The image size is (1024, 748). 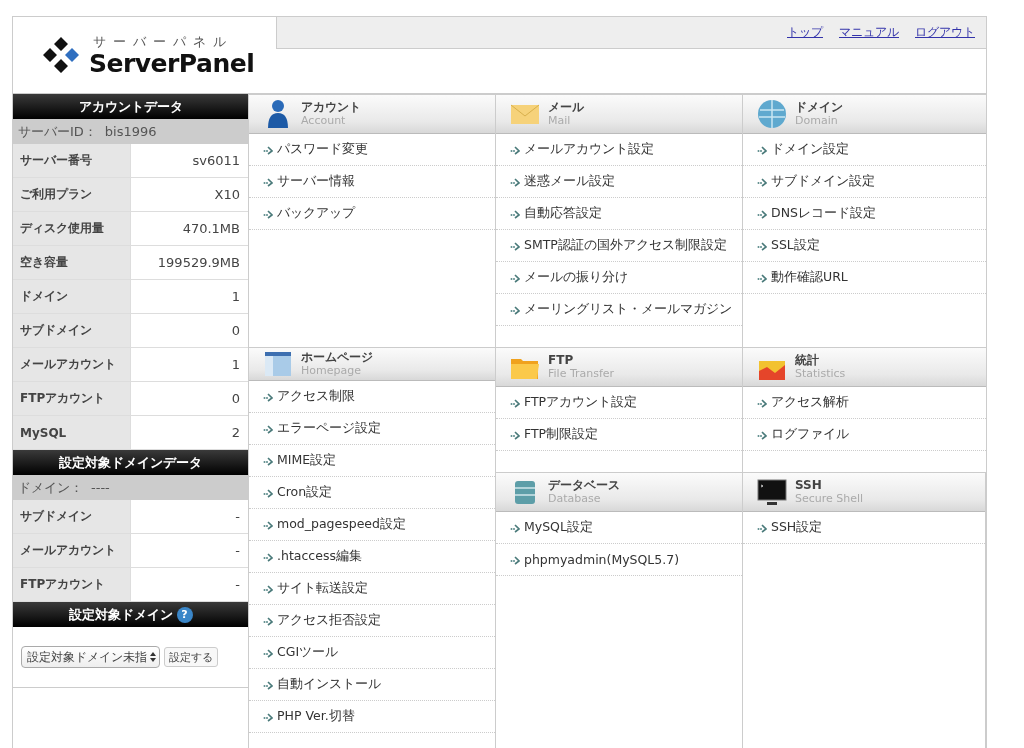 I want to click on nav-link: ログアウト, so click(x=945, y=32).